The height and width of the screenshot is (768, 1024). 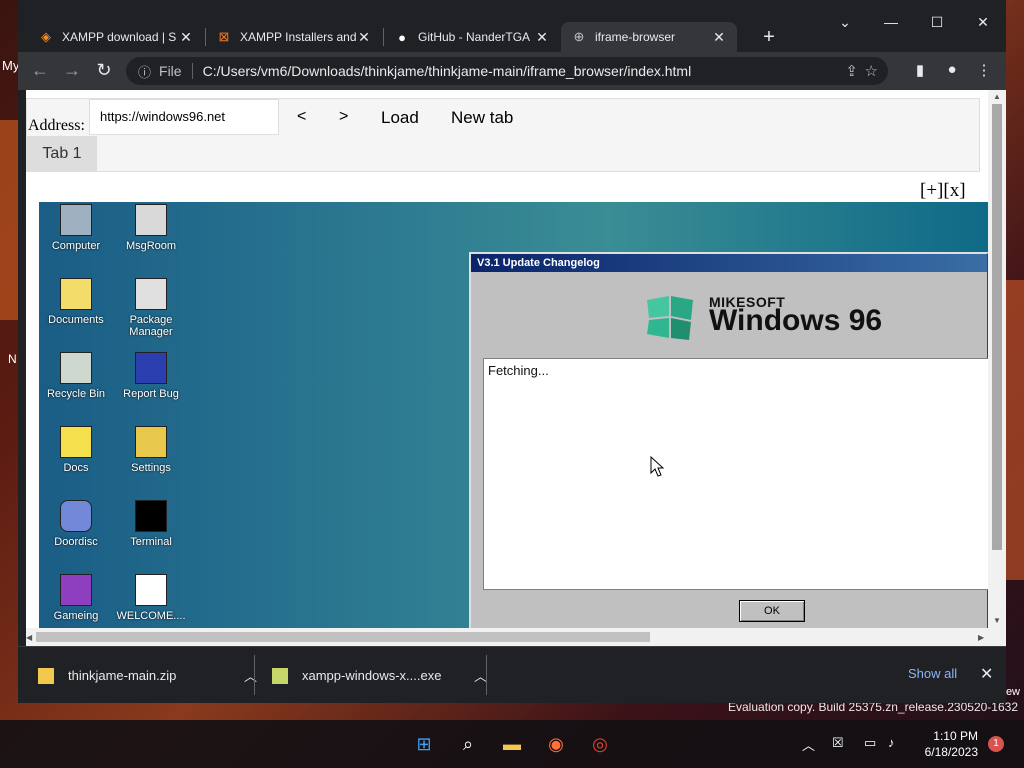 I want to click on desktop-icon-recycle-bin: Recycle Bin, so click(x=76, y=376).